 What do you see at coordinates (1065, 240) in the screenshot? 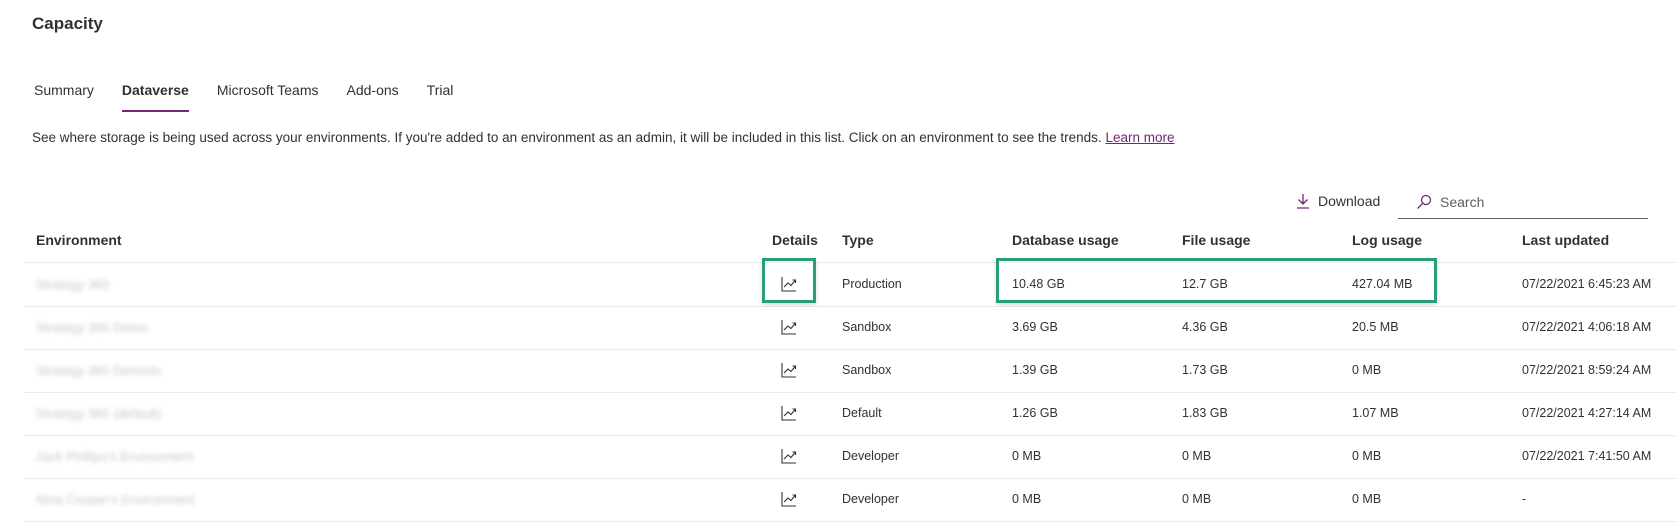
I see `column-header-database-usage: Database usage` at bounding box center [1065, 240].